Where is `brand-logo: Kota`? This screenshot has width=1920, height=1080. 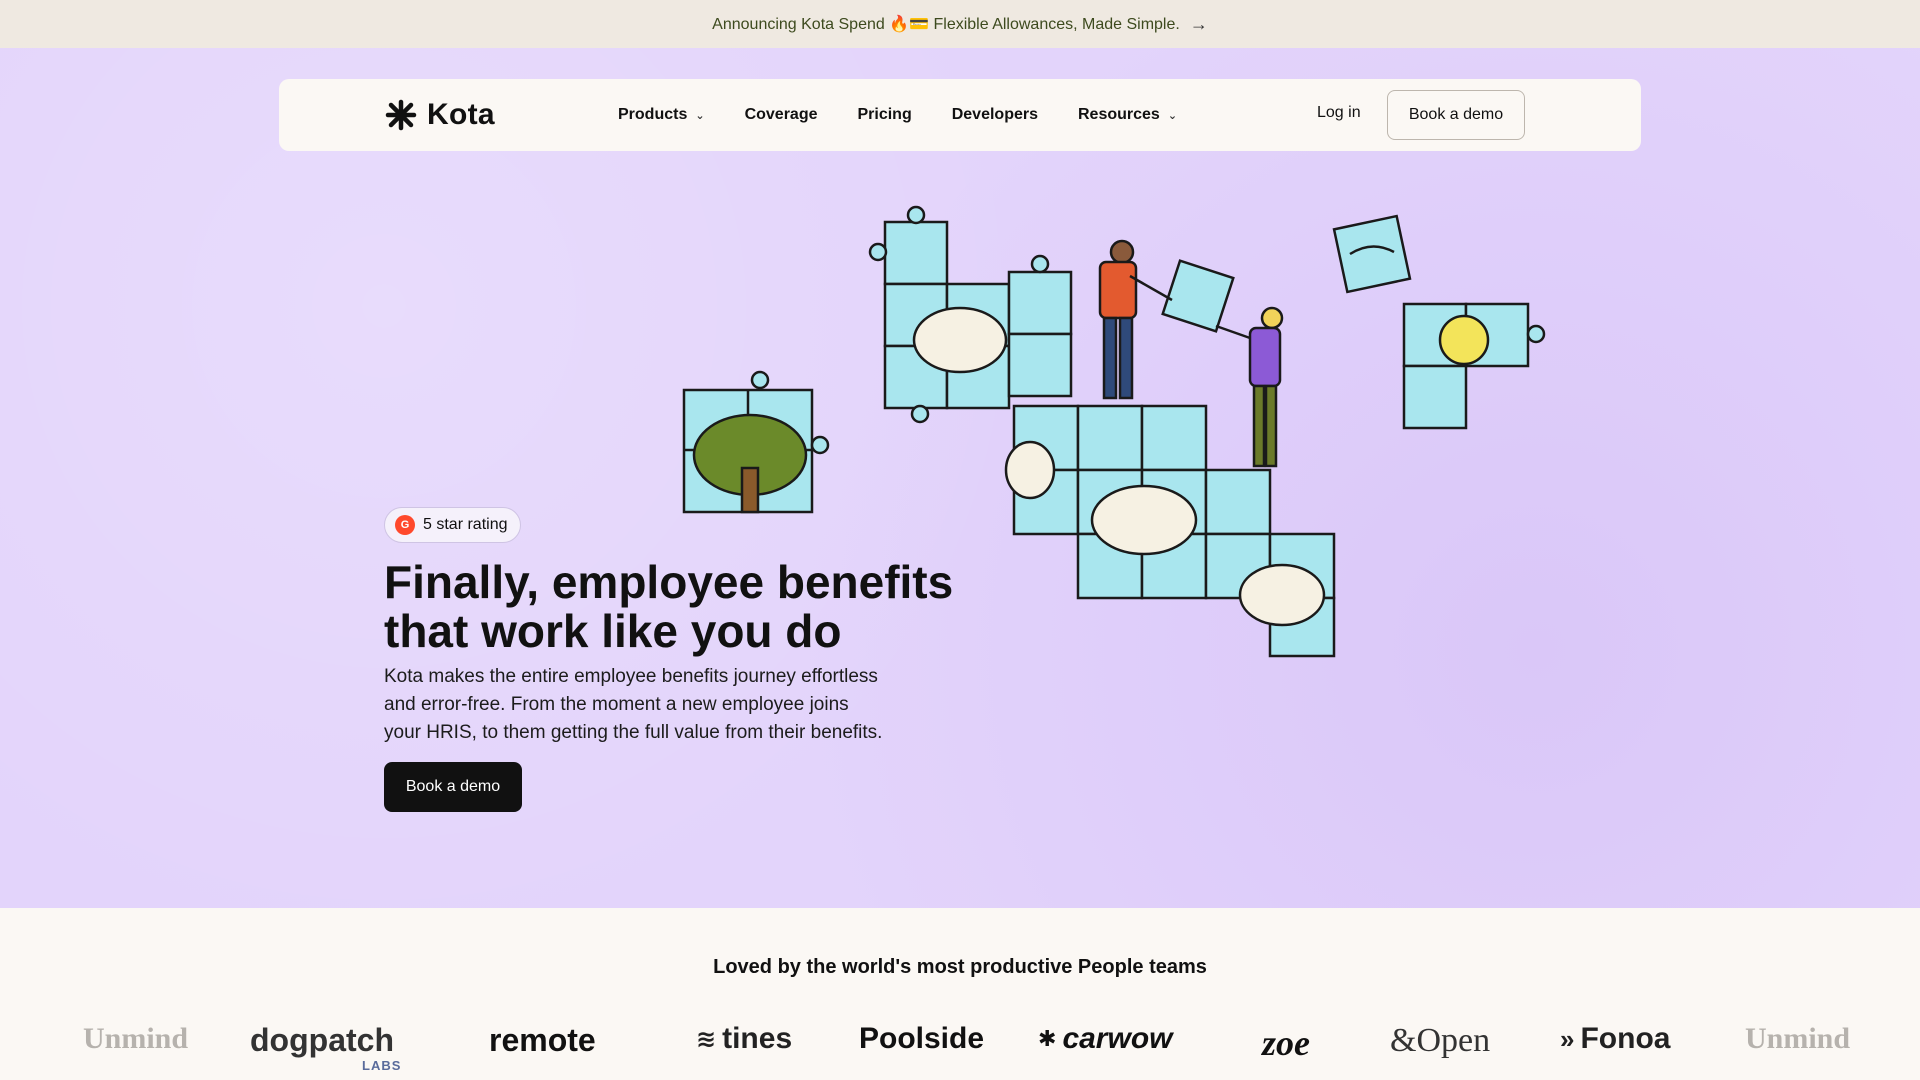 brand-logo: Kota is located at coordinates (439, 115).